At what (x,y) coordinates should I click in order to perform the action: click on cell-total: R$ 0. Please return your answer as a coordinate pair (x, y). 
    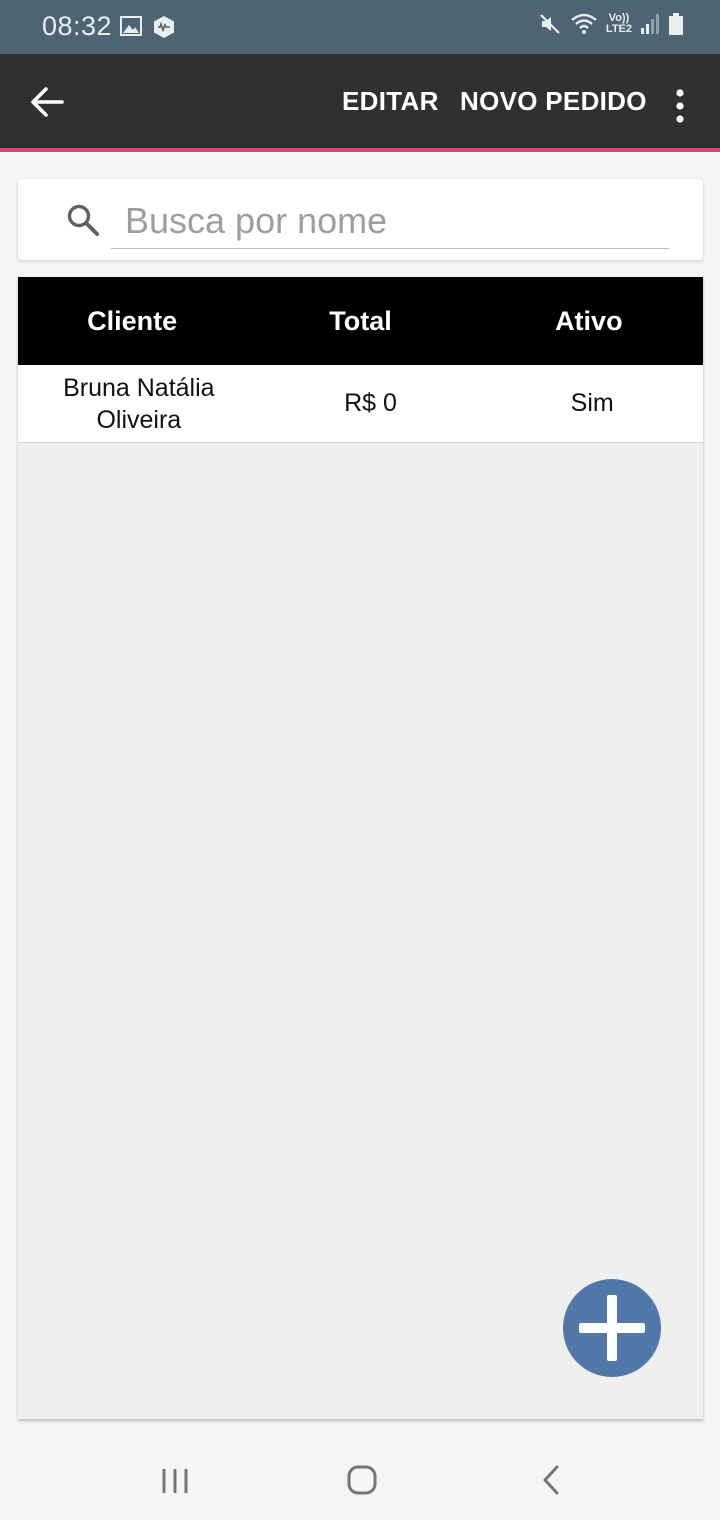
    Looking at the image, I should click on (370, 403).